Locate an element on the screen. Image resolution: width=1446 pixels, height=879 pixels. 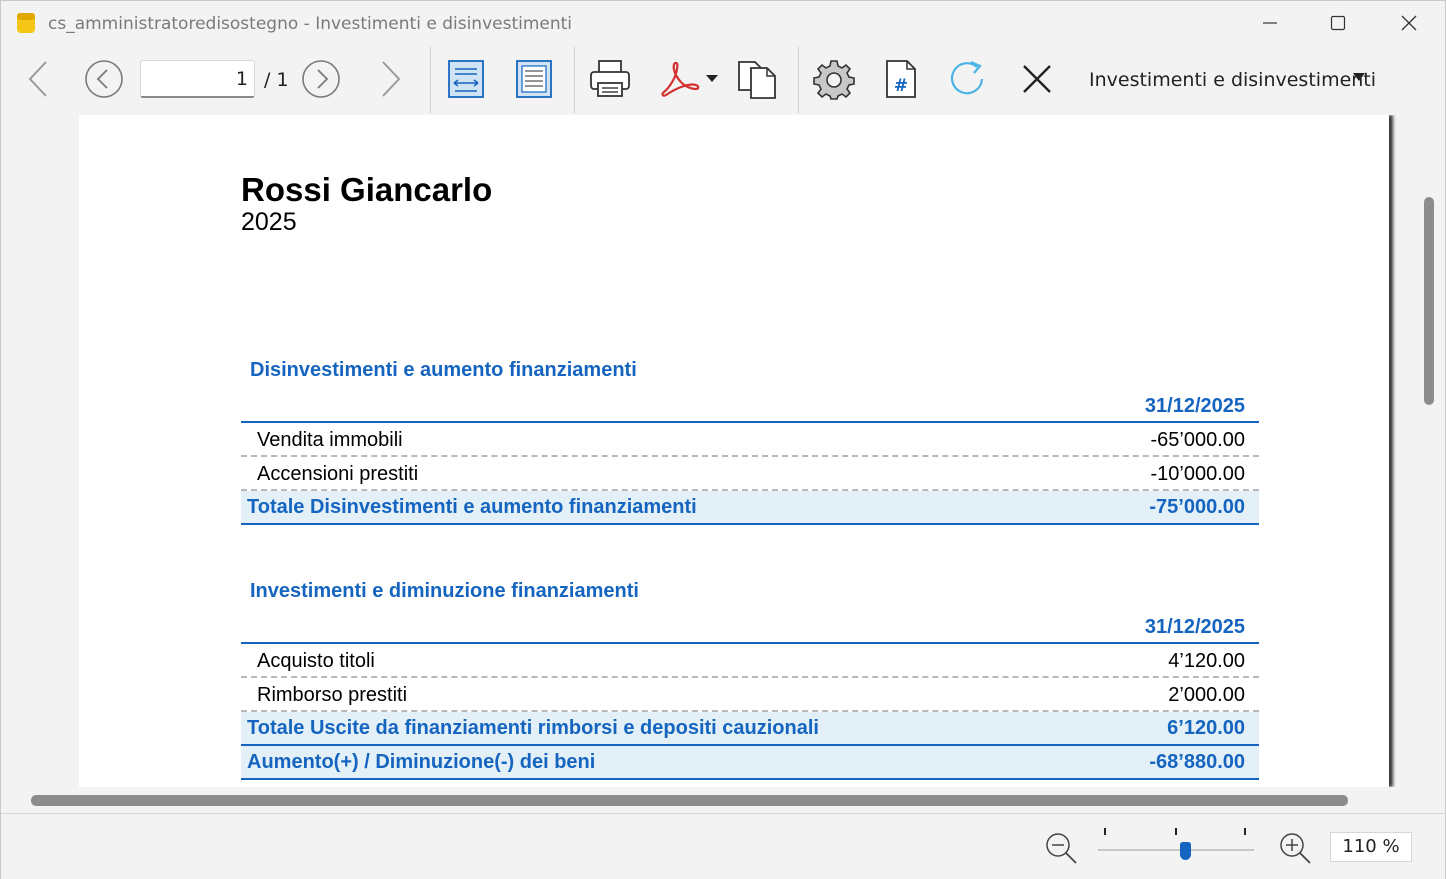
horizontal-scroll-thumb is located at coordinates (689, 800).